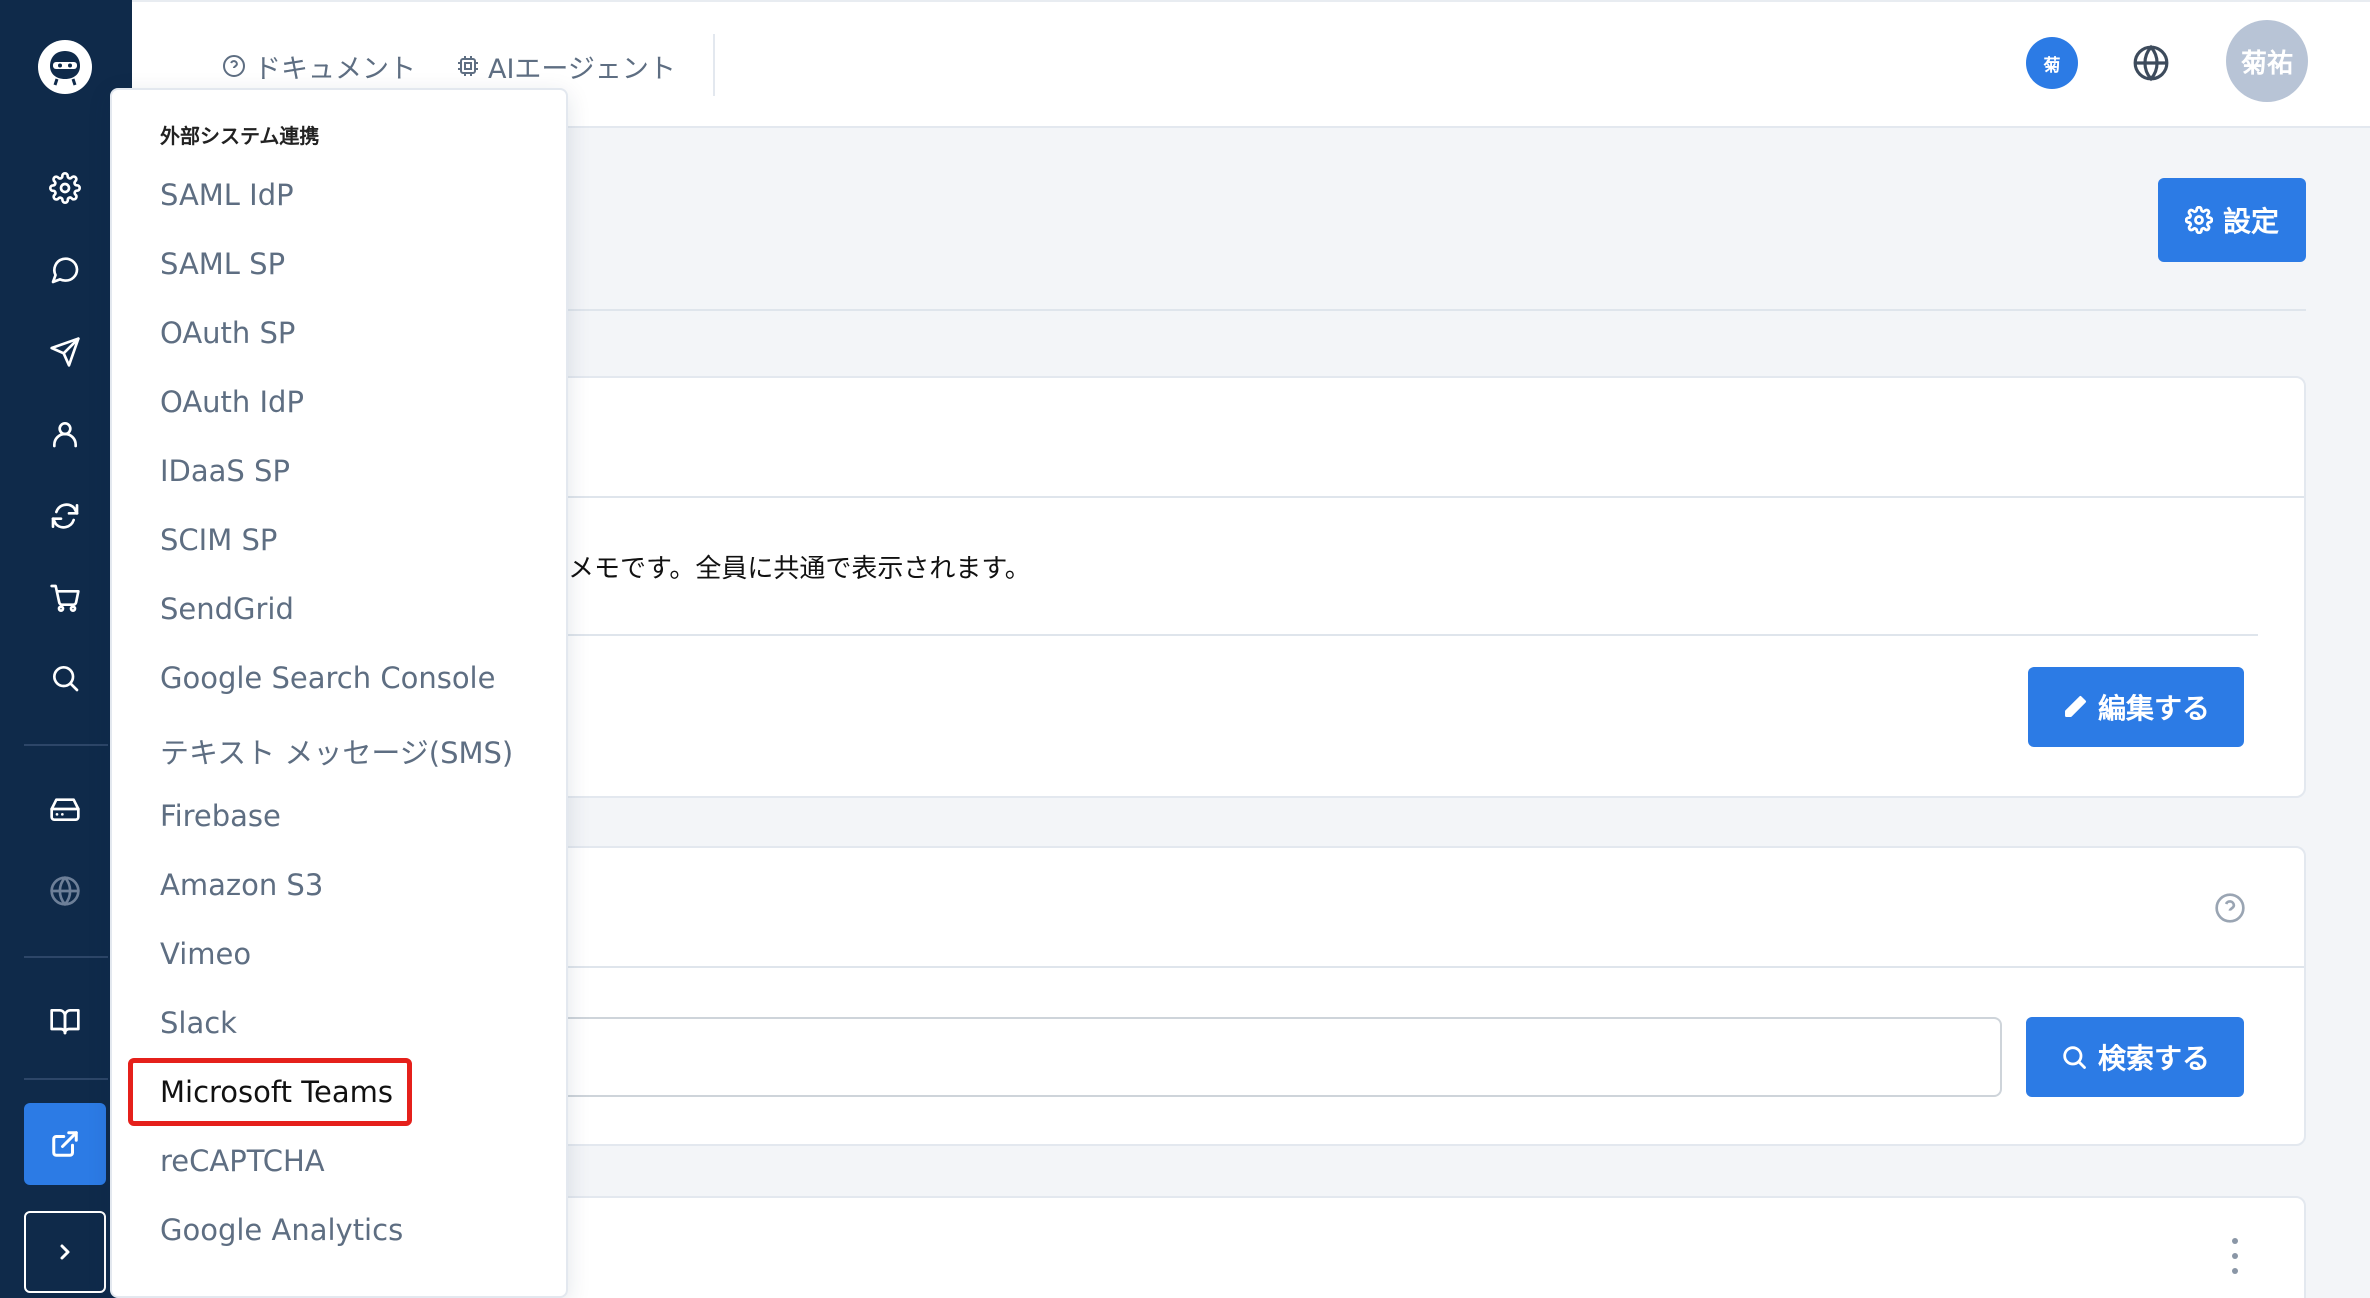 Image resolution: width=2370 pixels, height=1298 pixels. I want to click on storage-nav-icon, so click(65, 809).